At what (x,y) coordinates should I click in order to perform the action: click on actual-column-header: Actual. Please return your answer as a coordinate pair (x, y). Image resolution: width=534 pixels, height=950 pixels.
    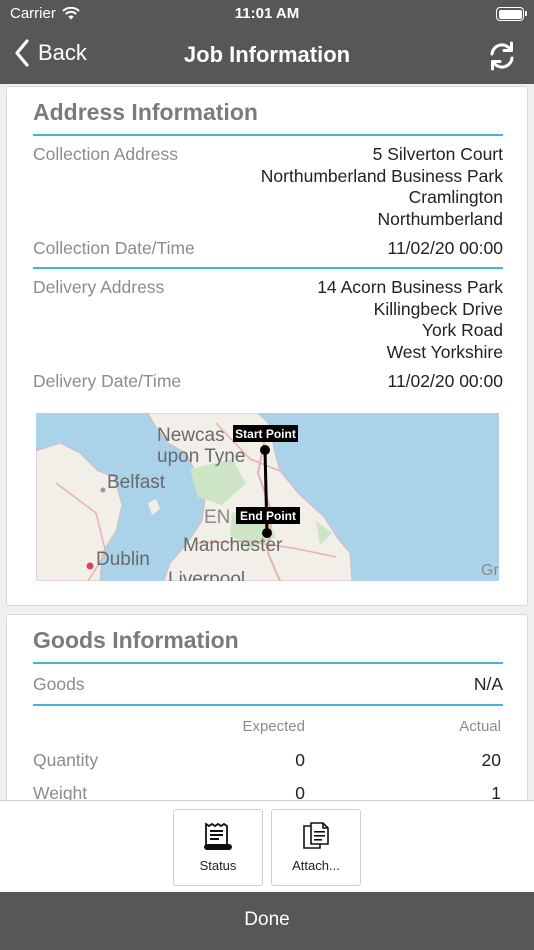
    Looking at the image, I should click on (480, 726).